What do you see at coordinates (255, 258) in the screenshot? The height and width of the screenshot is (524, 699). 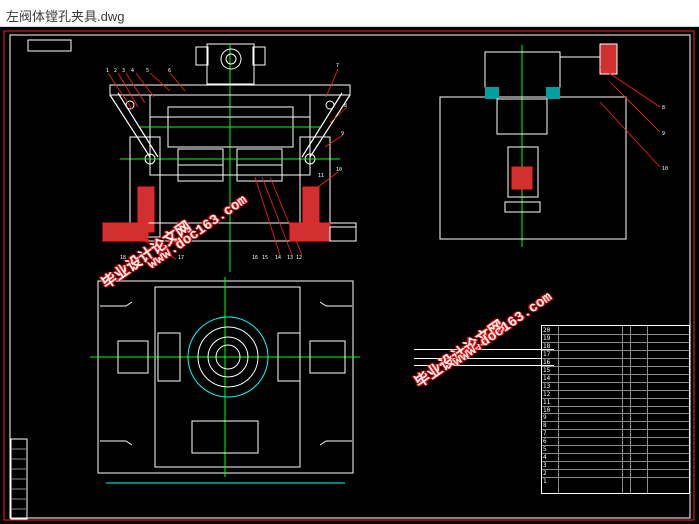 I see `callout-label: 16` at bounding box center [255, 258].